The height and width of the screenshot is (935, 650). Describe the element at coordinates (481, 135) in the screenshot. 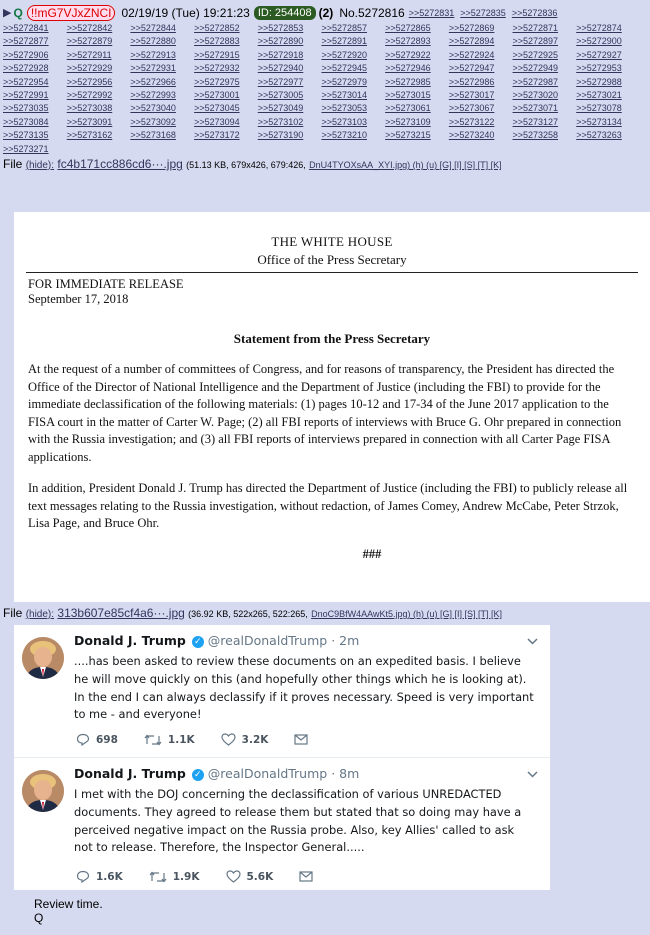

I see `backlink: >>5273240` at that location.